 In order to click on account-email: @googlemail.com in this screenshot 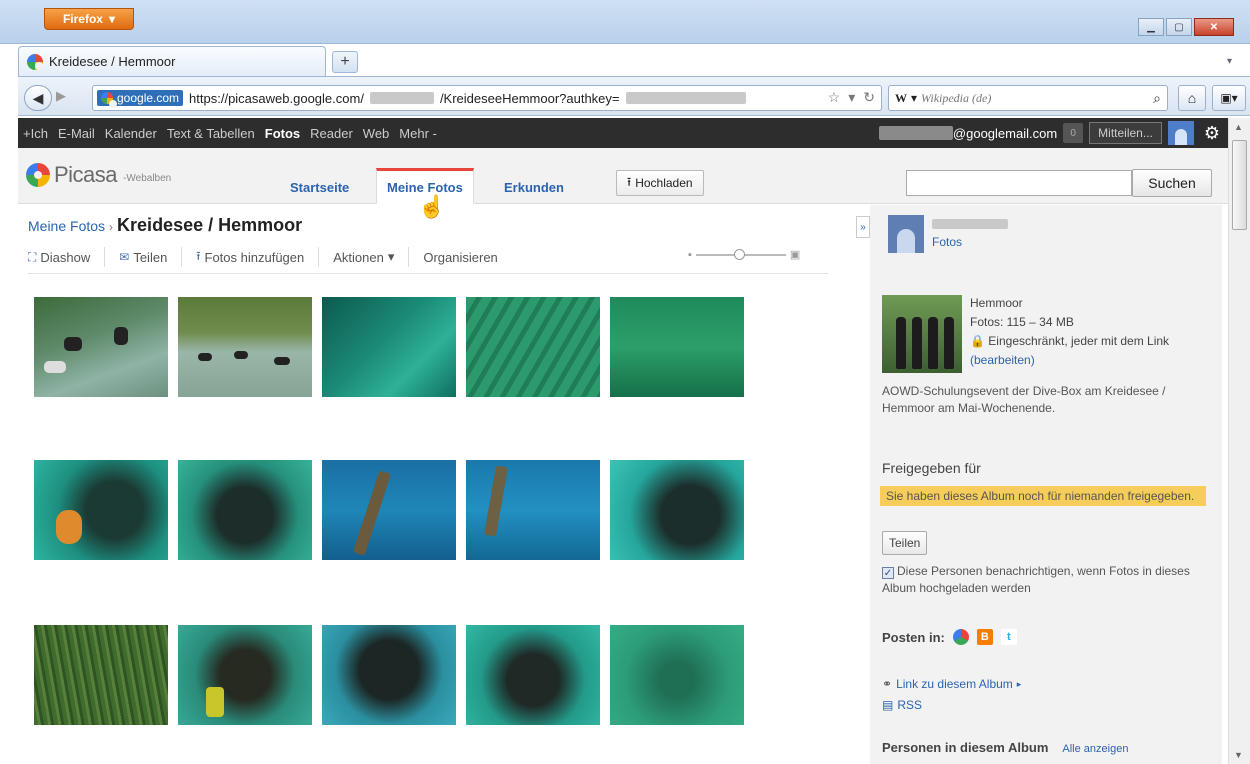, I will do `click(967, 133)`.